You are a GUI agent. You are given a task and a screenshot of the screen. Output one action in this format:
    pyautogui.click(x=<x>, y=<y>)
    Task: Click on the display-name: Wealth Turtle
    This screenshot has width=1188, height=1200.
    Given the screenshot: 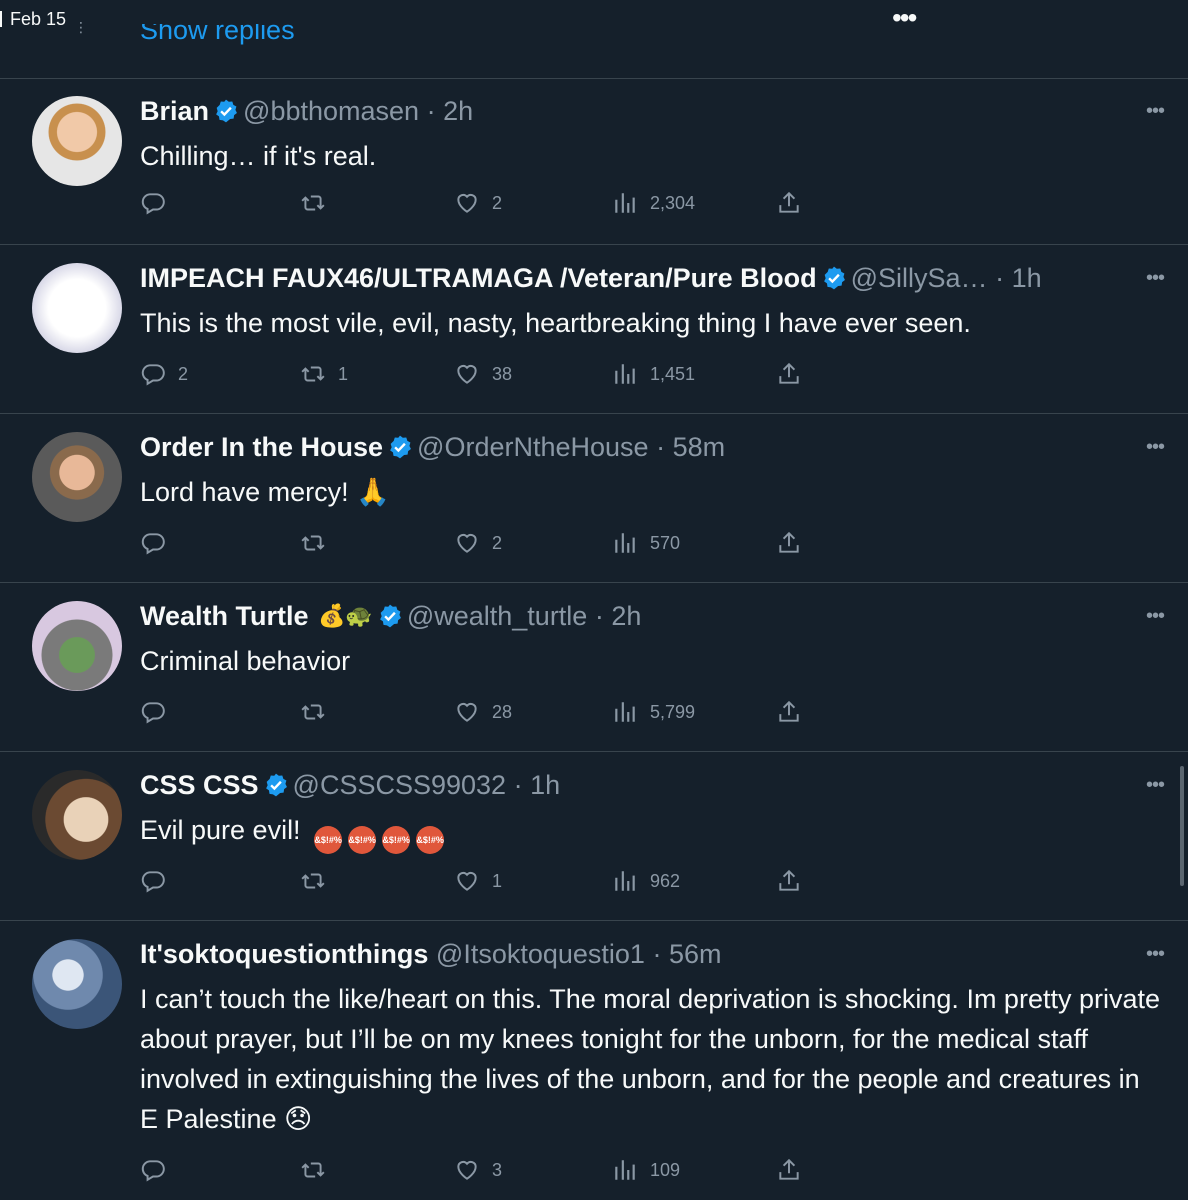 What is the action you would take?
    pyautogui.click(x=224, y=616)
    